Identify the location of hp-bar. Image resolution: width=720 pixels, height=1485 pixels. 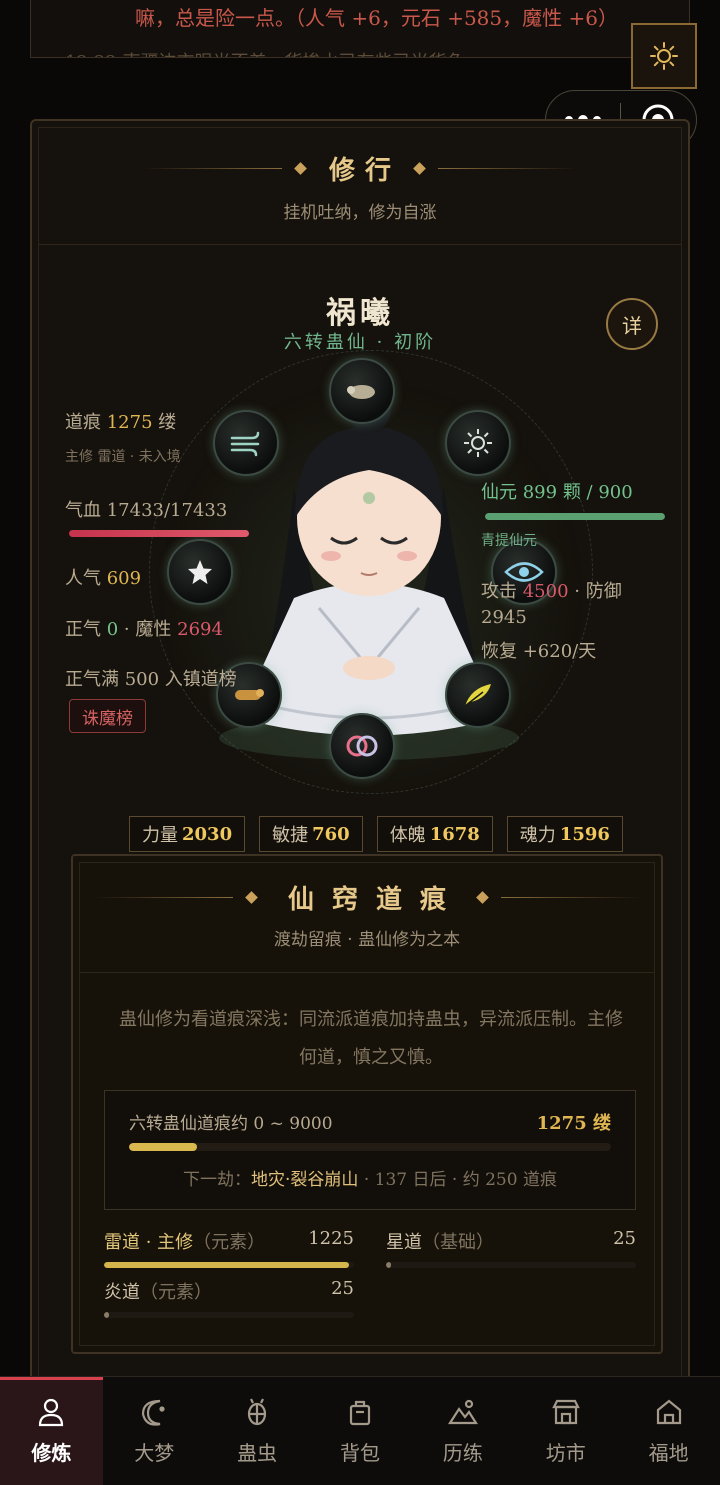
(159, 533).